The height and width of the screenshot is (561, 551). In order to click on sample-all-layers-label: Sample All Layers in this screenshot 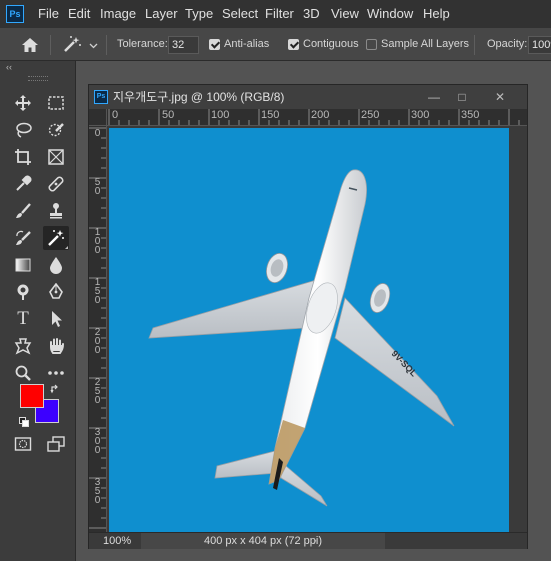, I will do `click(425, 44)`.